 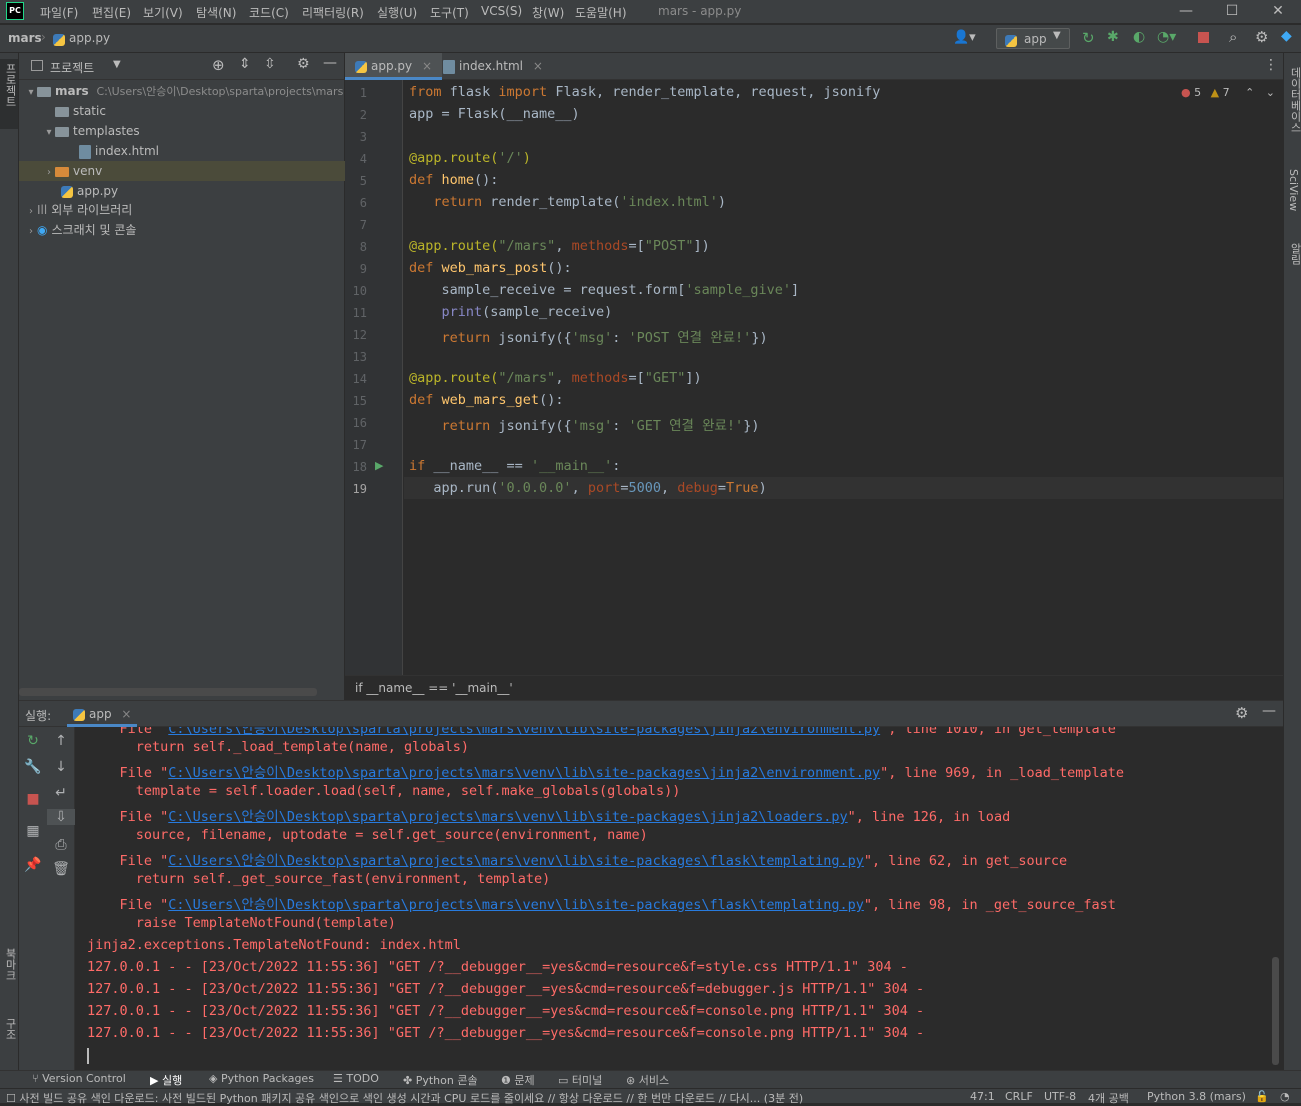 I want to click on python-interpreter: Python 3.8 (mars), so click(x=1196, y=1096).